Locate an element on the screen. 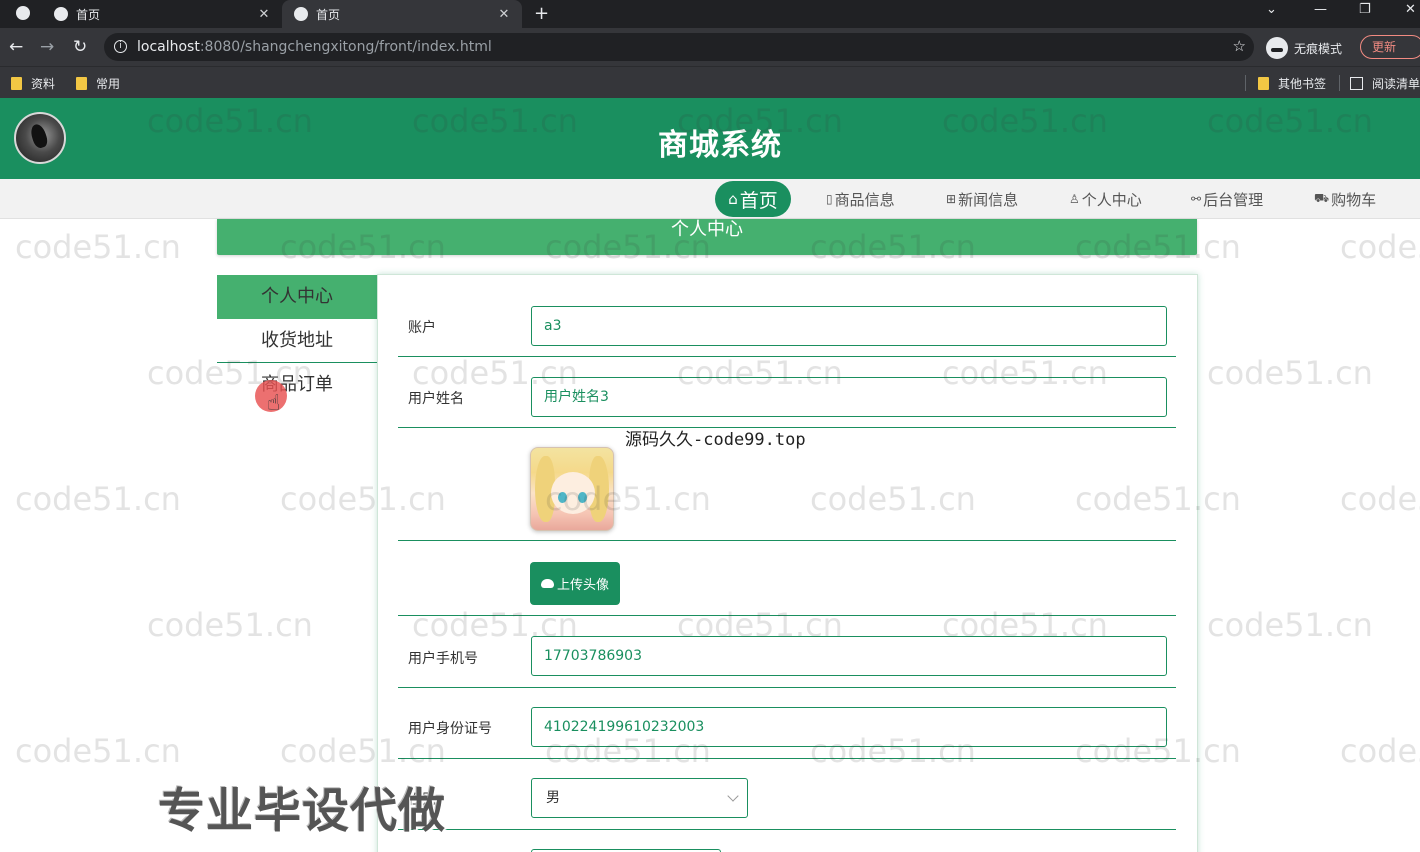 This screenshot has width=1420, height=852. bookmark-folder-other: 其他书签 is located at coordinates (1292, 83).